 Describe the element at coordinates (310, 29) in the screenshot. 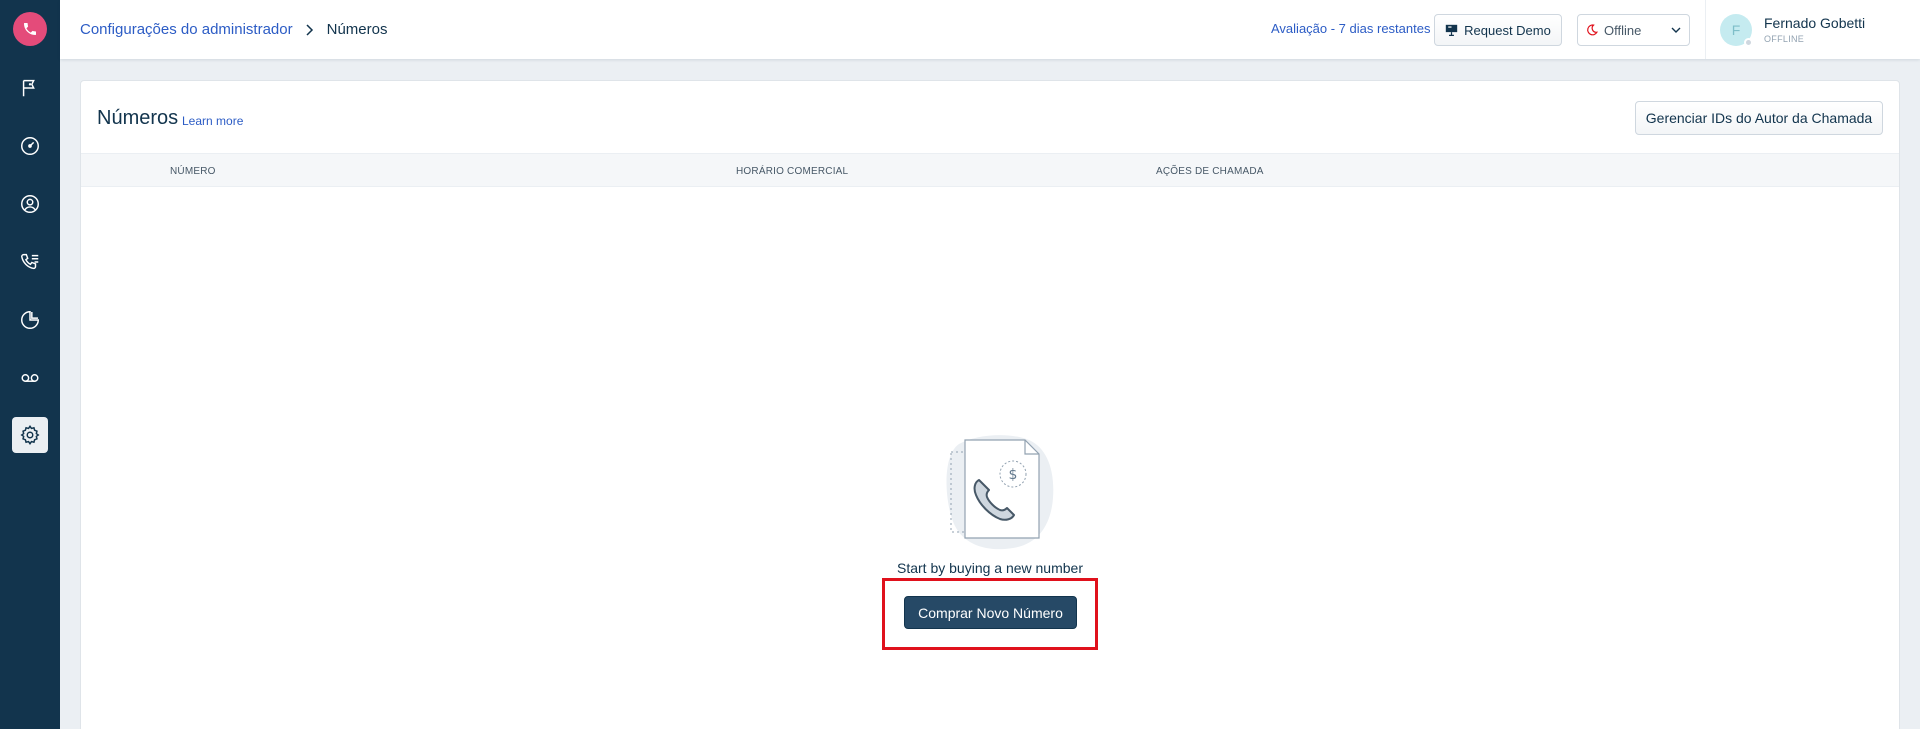

I see `chevron-right-icon` at that location.